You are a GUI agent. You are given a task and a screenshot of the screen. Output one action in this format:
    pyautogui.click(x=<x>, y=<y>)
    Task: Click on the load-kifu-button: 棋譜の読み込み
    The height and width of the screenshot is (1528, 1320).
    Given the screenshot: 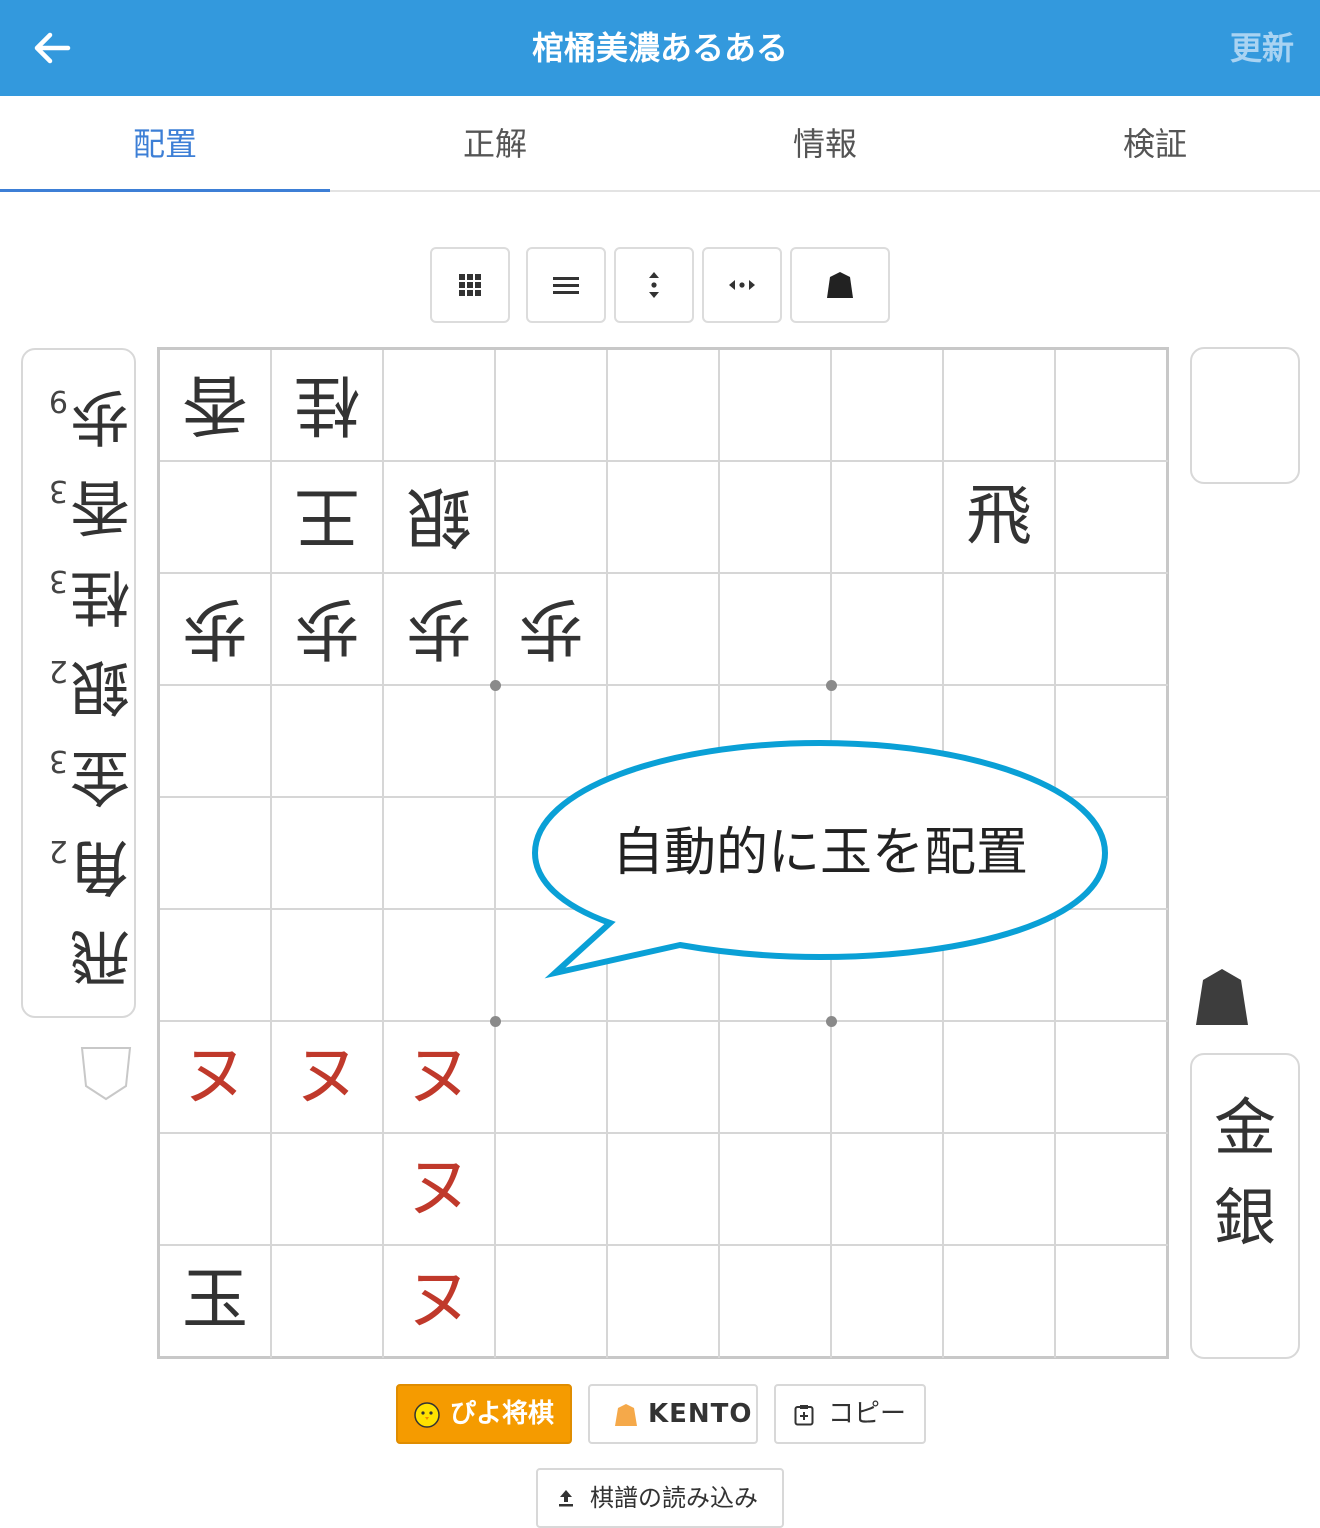 What is the action you would take?
    pyautogui.click(x=660, y=1498)
    